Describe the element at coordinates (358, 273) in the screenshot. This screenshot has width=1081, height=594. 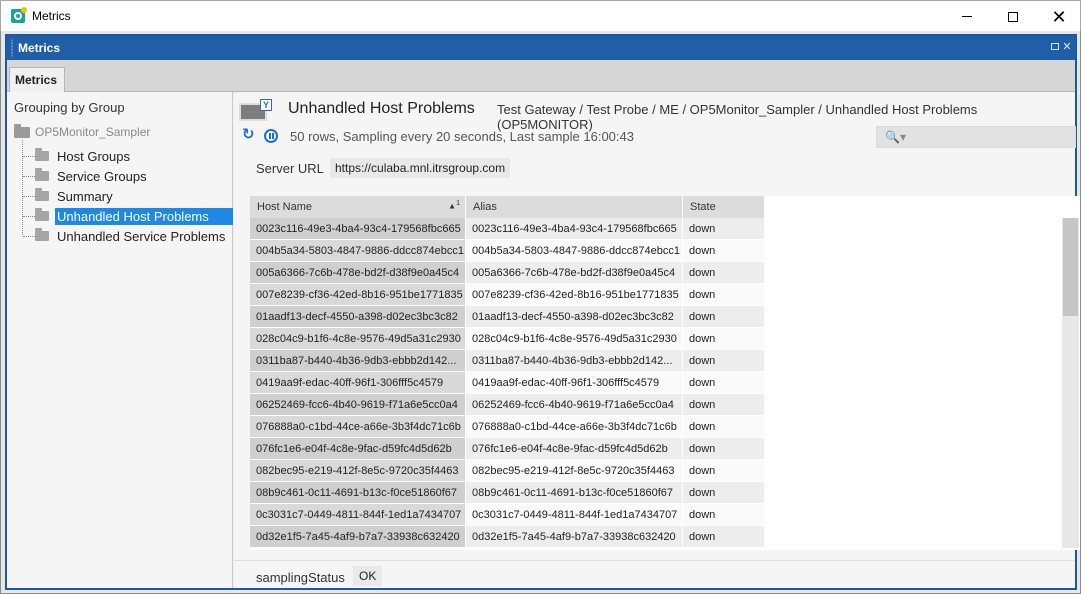
I see `cell-host-name: 005a6366-7c6b-478e-bd2f-d38f9e0a45c4` at that location.